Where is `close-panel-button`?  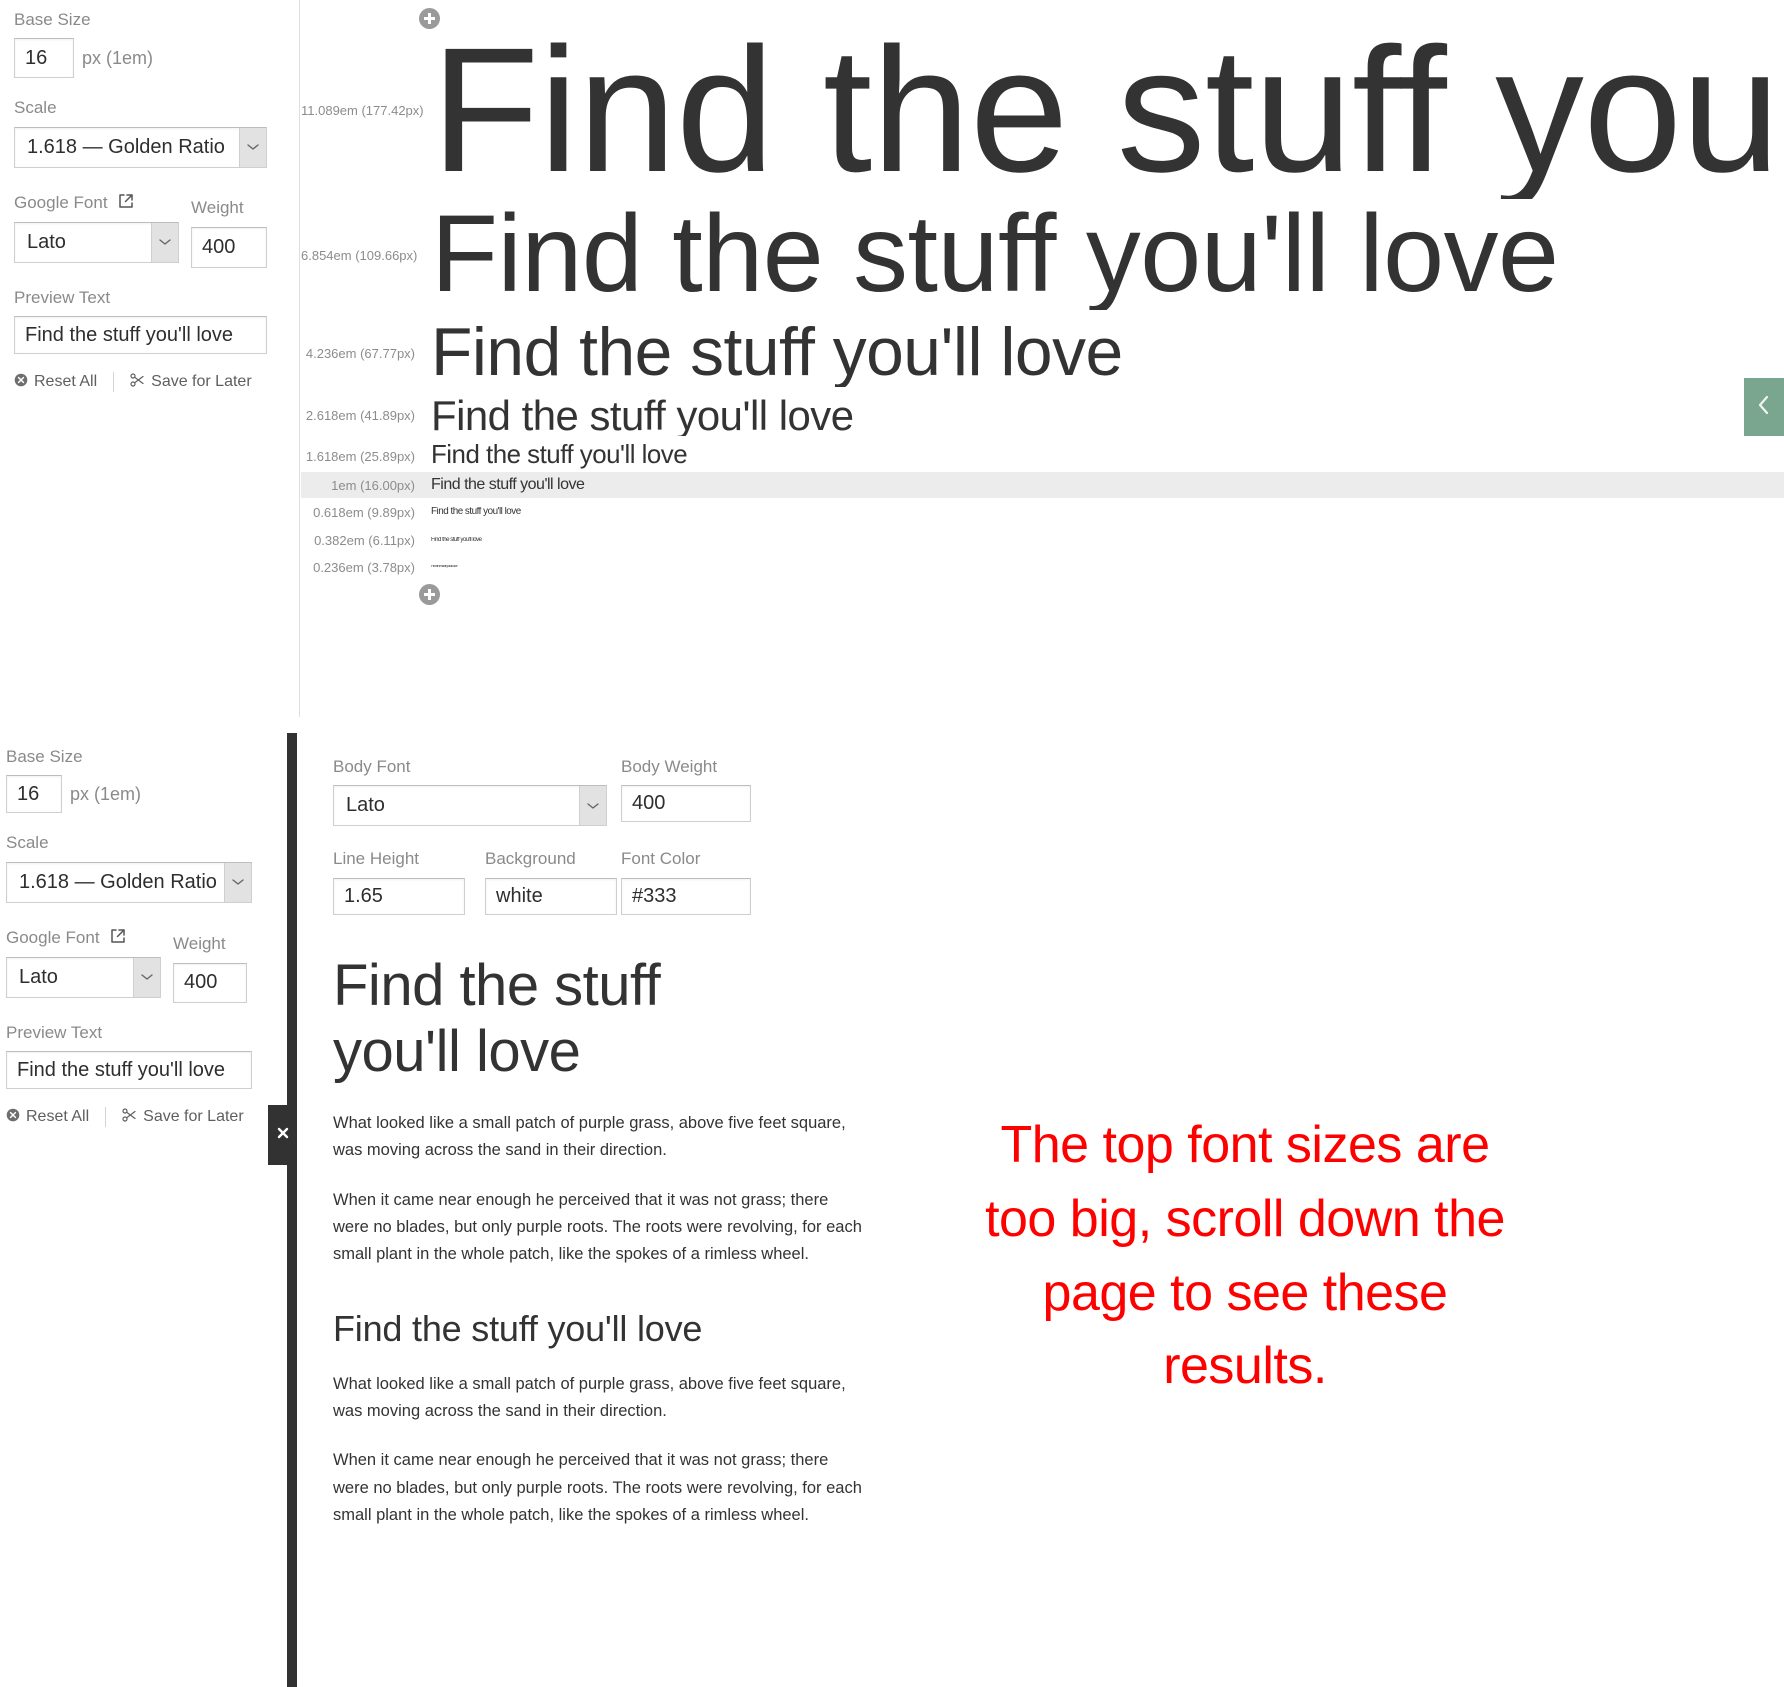
close-panel-button is located at coordinates (282, 1135).